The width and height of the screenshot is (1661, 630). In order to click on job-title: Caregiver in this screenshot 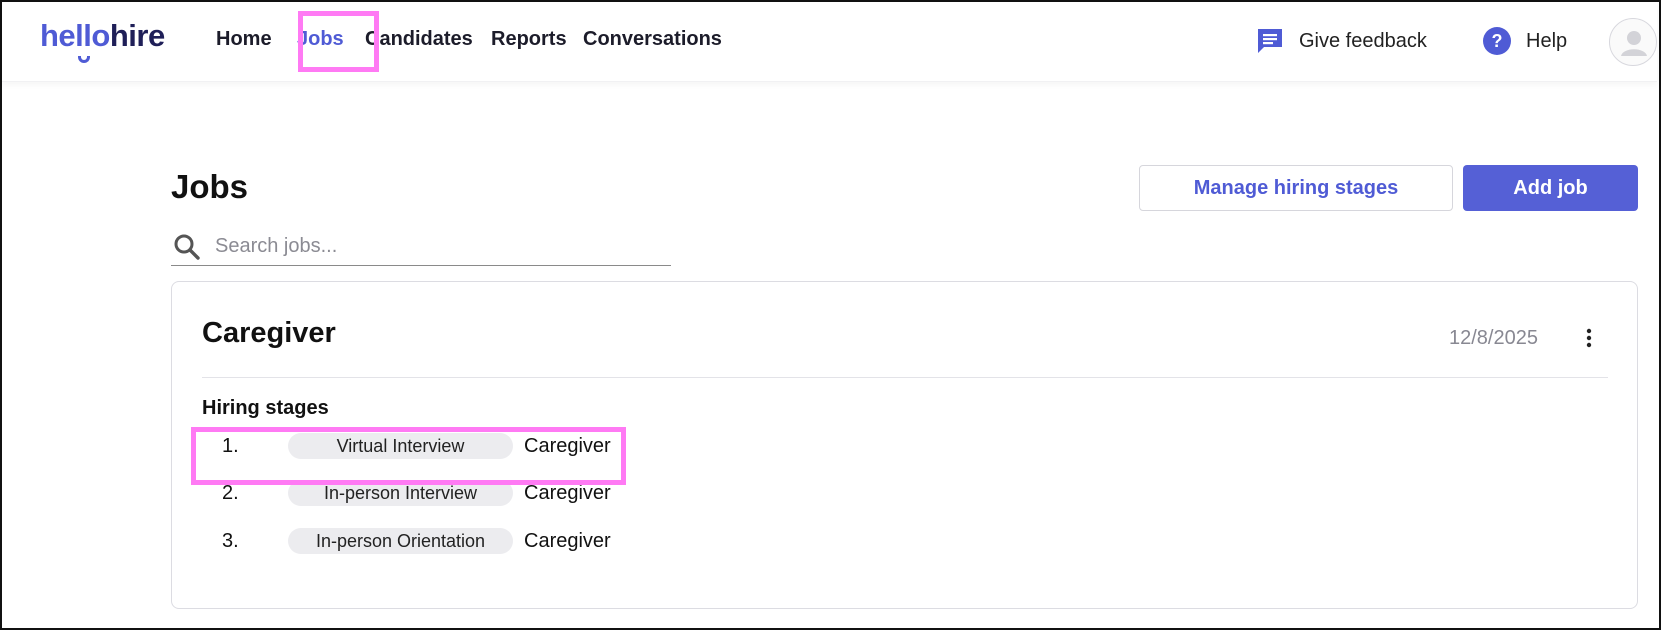, I will do `click(269, 333)`.